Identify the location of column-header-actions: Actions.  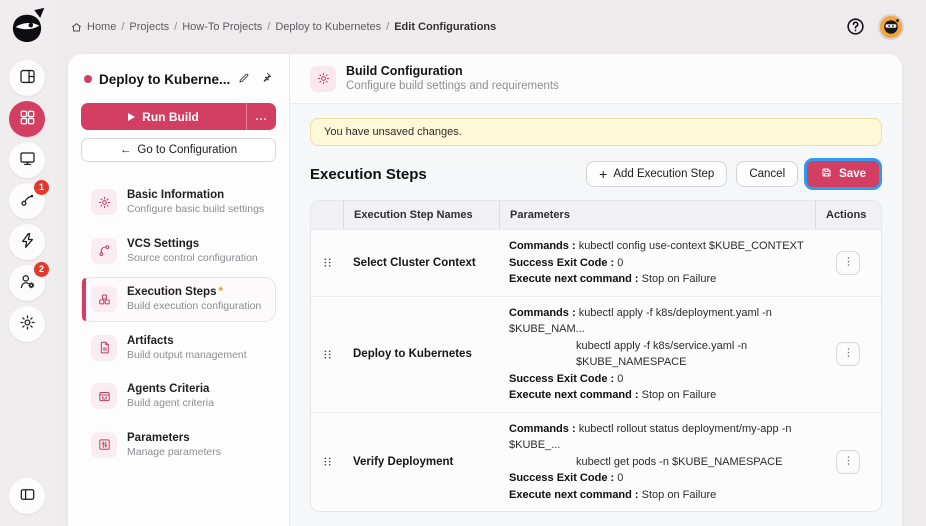
(848, 215).